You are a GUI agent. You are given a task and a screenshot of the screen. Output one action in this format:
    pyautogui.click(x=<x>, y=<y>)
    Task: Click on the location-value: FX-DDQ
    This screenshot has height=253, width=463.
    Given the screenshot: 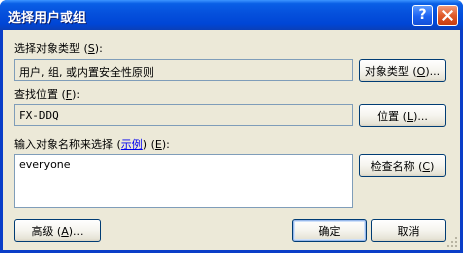 What is the action you would take?
    pyautogui.click(x=39, y=115)
    